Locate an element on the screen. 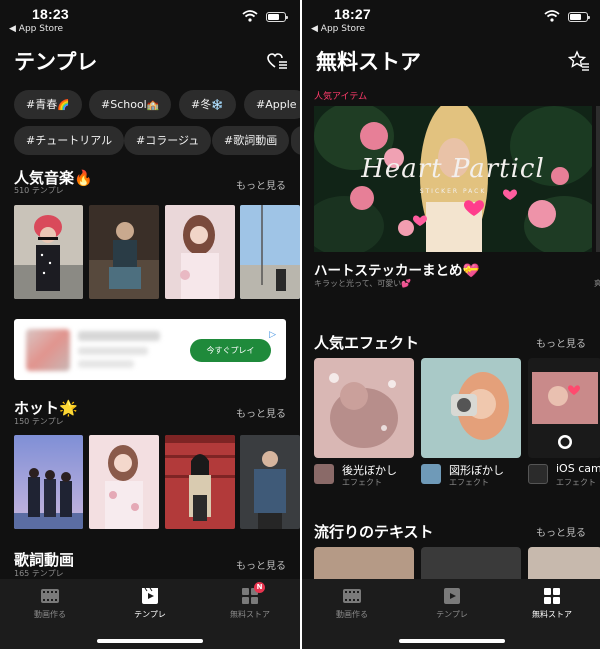 This screenshot has height=649, width=600. tag-chip: #チュートリアル is located at coordinates (69, 140).